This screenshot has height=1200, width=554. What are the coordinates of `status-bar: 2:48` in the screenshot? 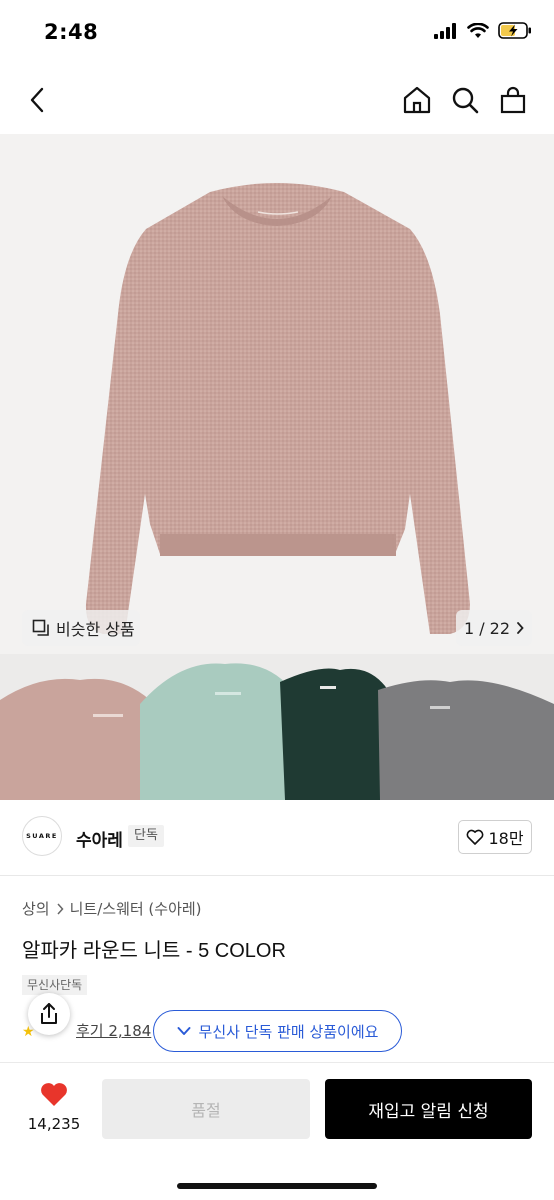 It's located at (277, 33).